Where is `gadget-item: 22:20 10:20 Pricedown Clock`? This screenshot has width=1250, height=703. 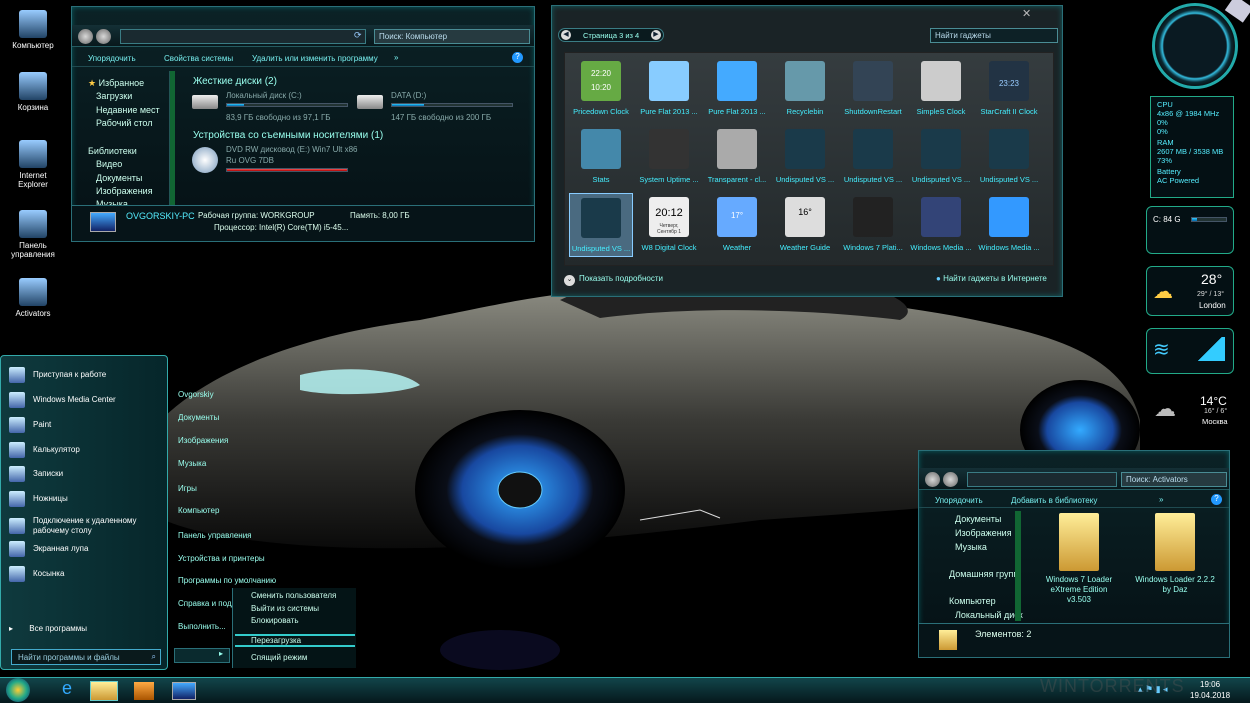 gadget-item: 22:20 10:20 Pricedown Clock is located at coordinates (601, 89).